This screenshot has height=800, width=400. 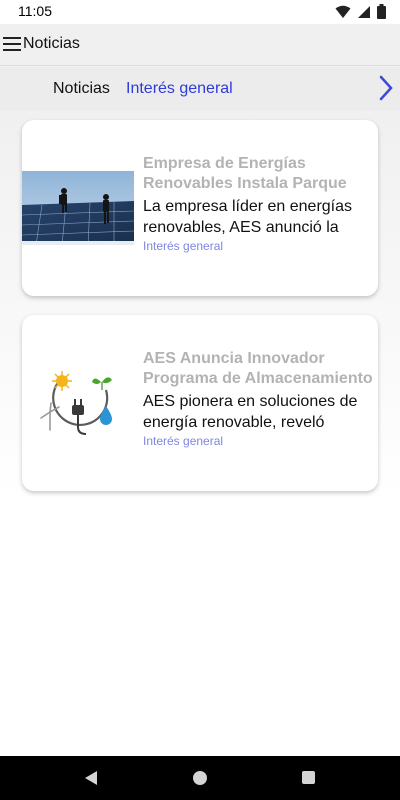 What do you see at coordinates (200, 12) in the screenshot?
I see `status-bar: 11:05` at bounding box center [200, 12].